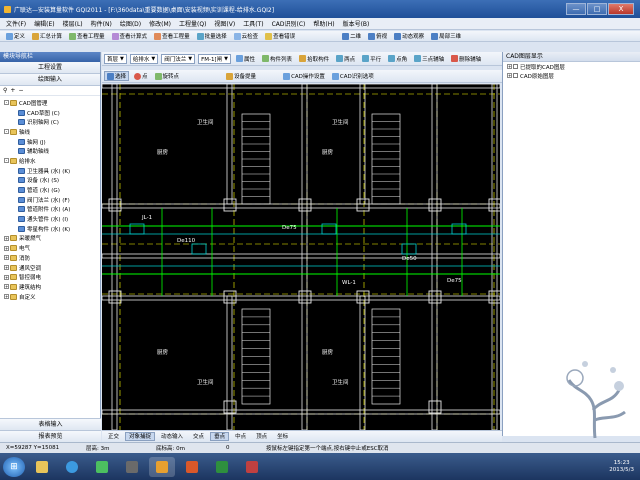  I want to click on object-snap-toggle: 对象捕捉, so click(140, 436).